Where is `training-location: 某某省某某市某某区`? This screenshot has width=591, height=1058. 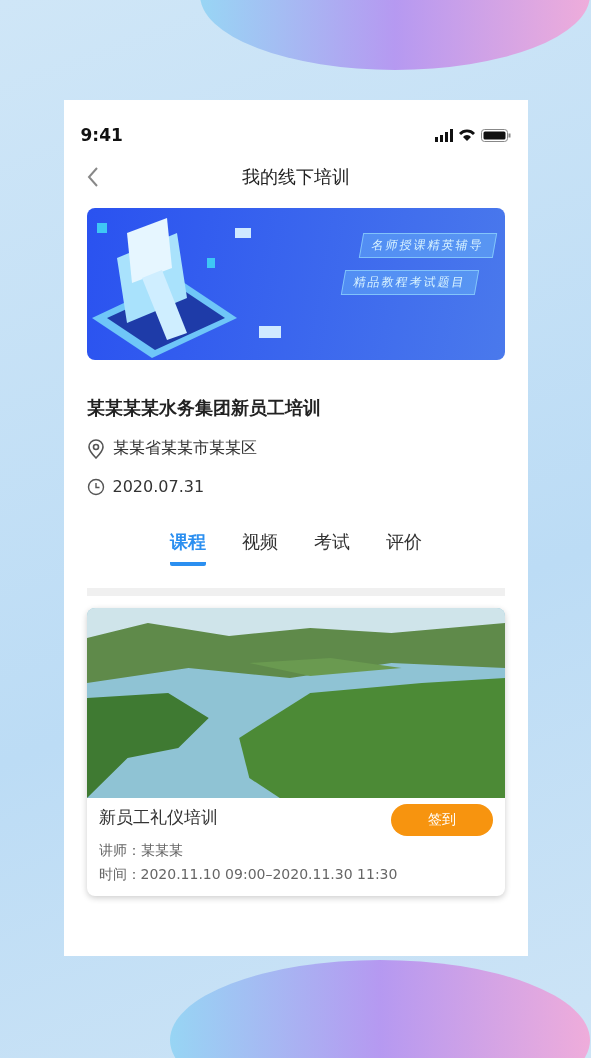
training-location: 某某省某某市某某区 is located at coordinates (184, 448).